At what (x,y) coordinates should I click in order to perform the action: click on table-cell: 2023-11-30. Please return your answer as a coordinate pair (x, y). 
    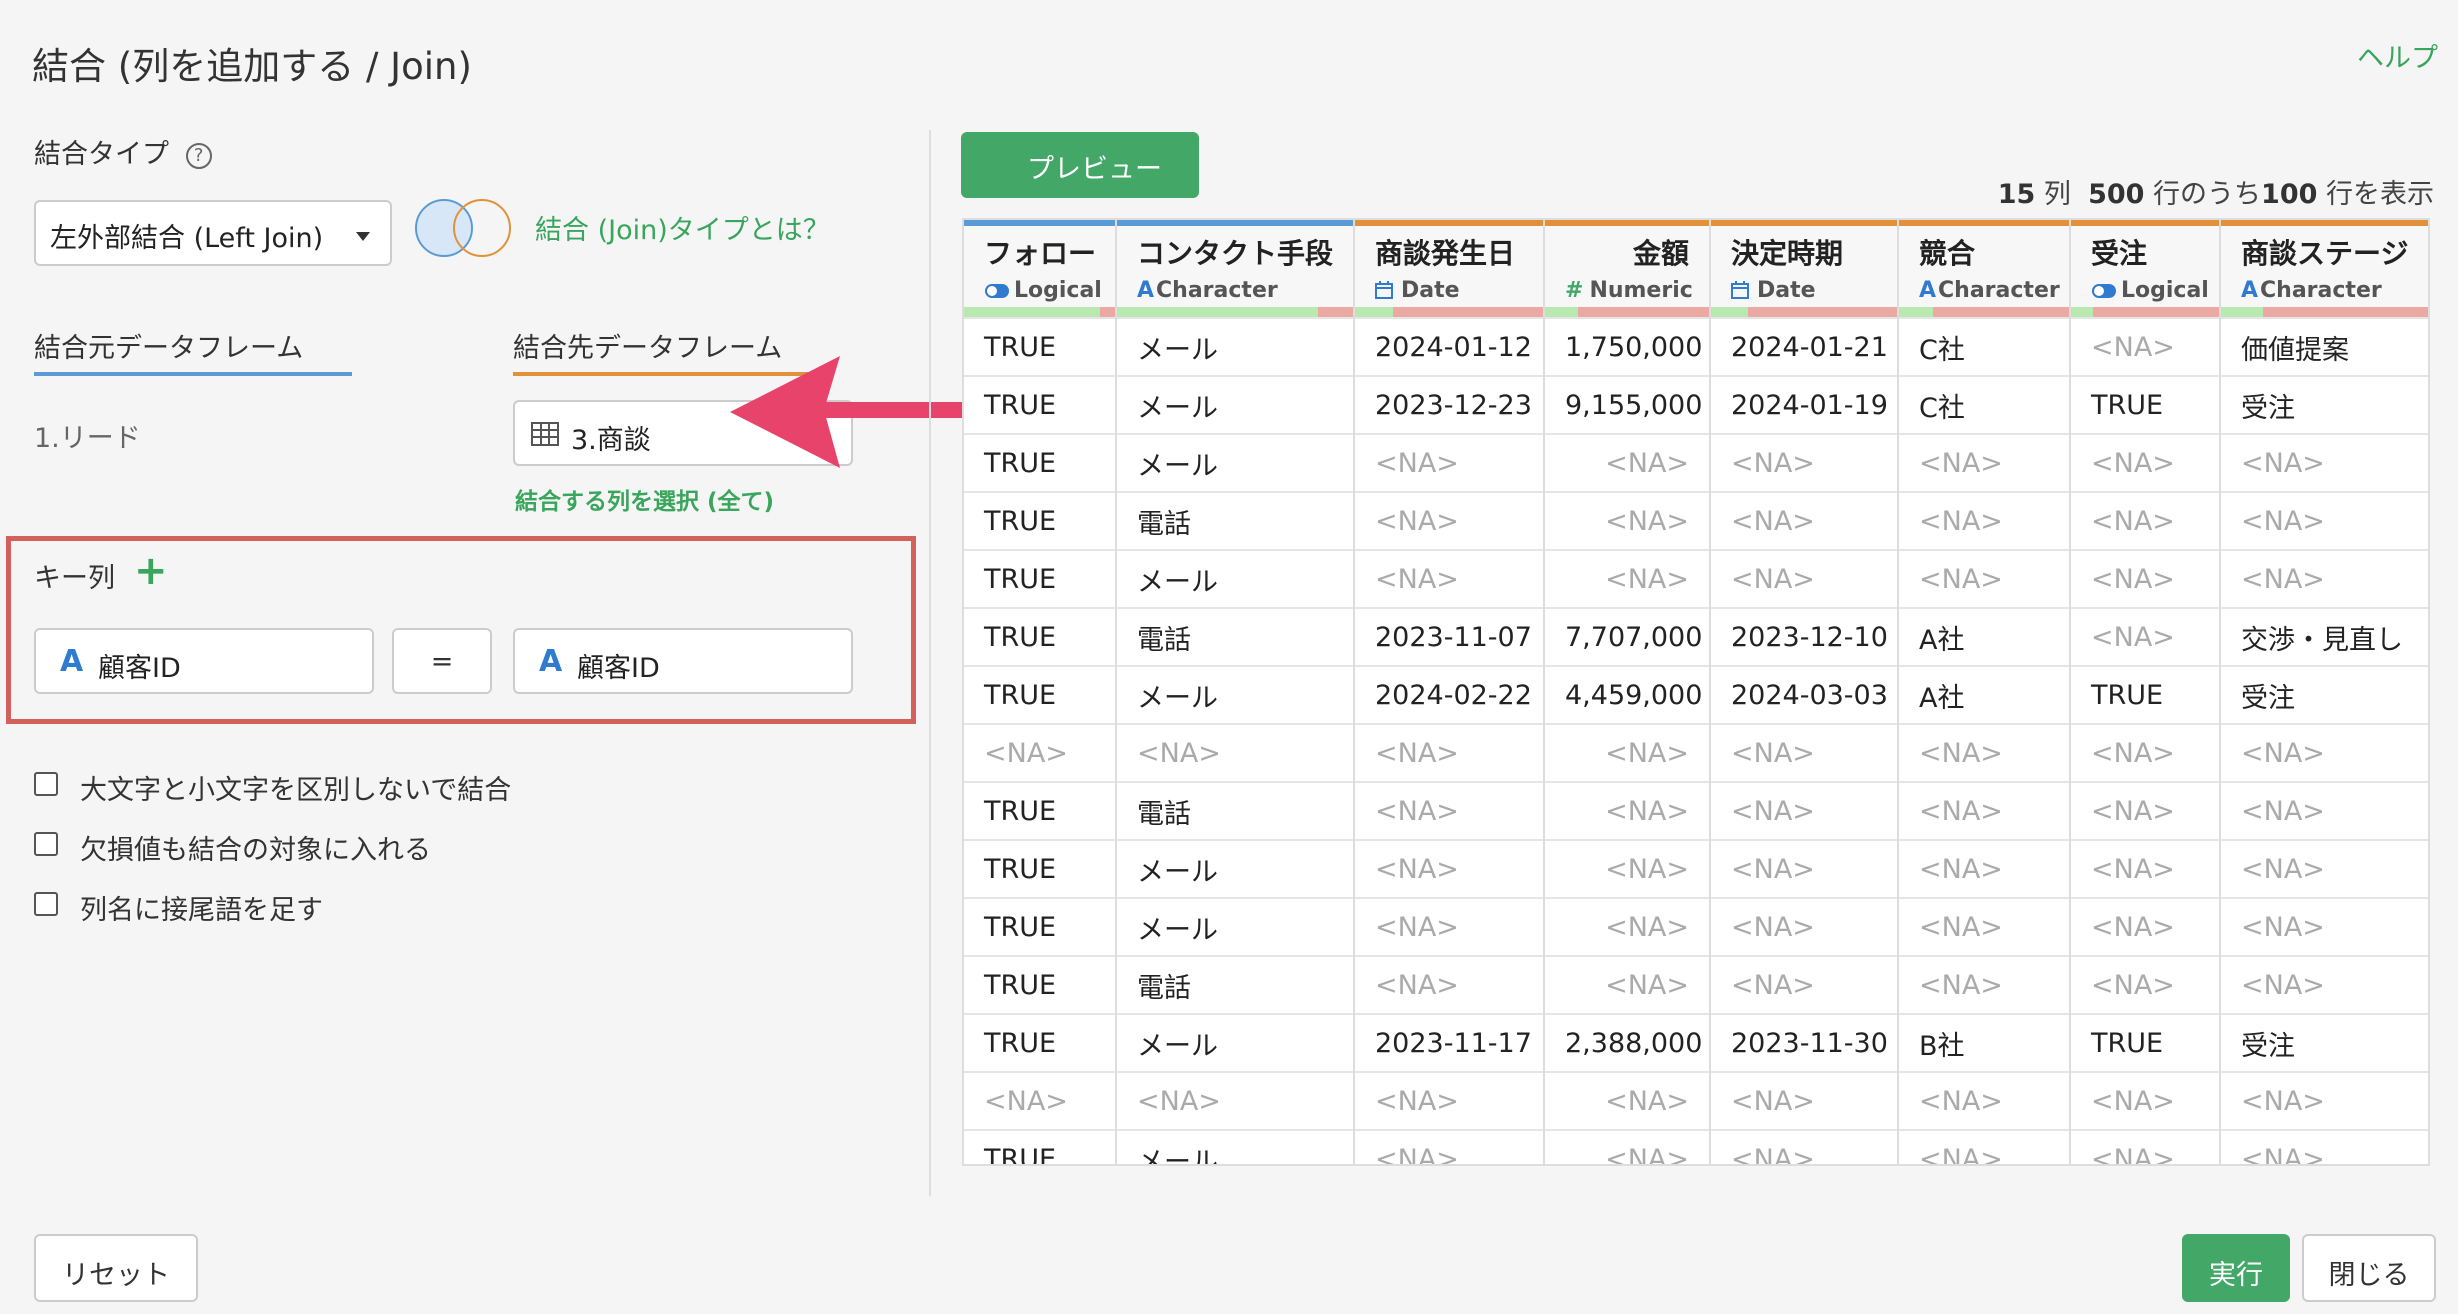
    Looking at the image, I should click on (1804, 1042).